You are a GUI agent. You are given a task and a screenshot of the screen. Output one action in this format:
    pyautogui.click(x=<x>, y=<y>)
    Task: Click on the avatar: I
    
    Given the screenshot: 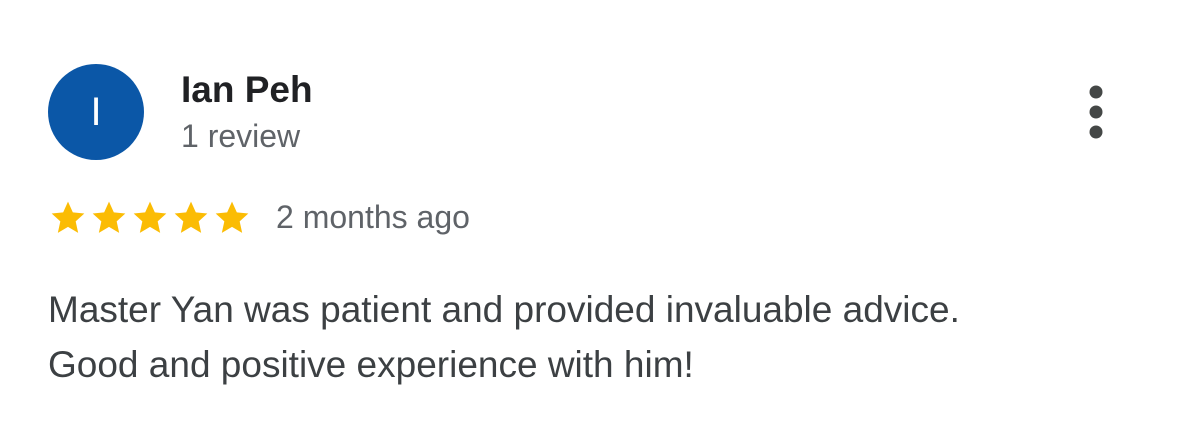 What is the action you would take?
    pyautogui.click(x=96, y=112)
    